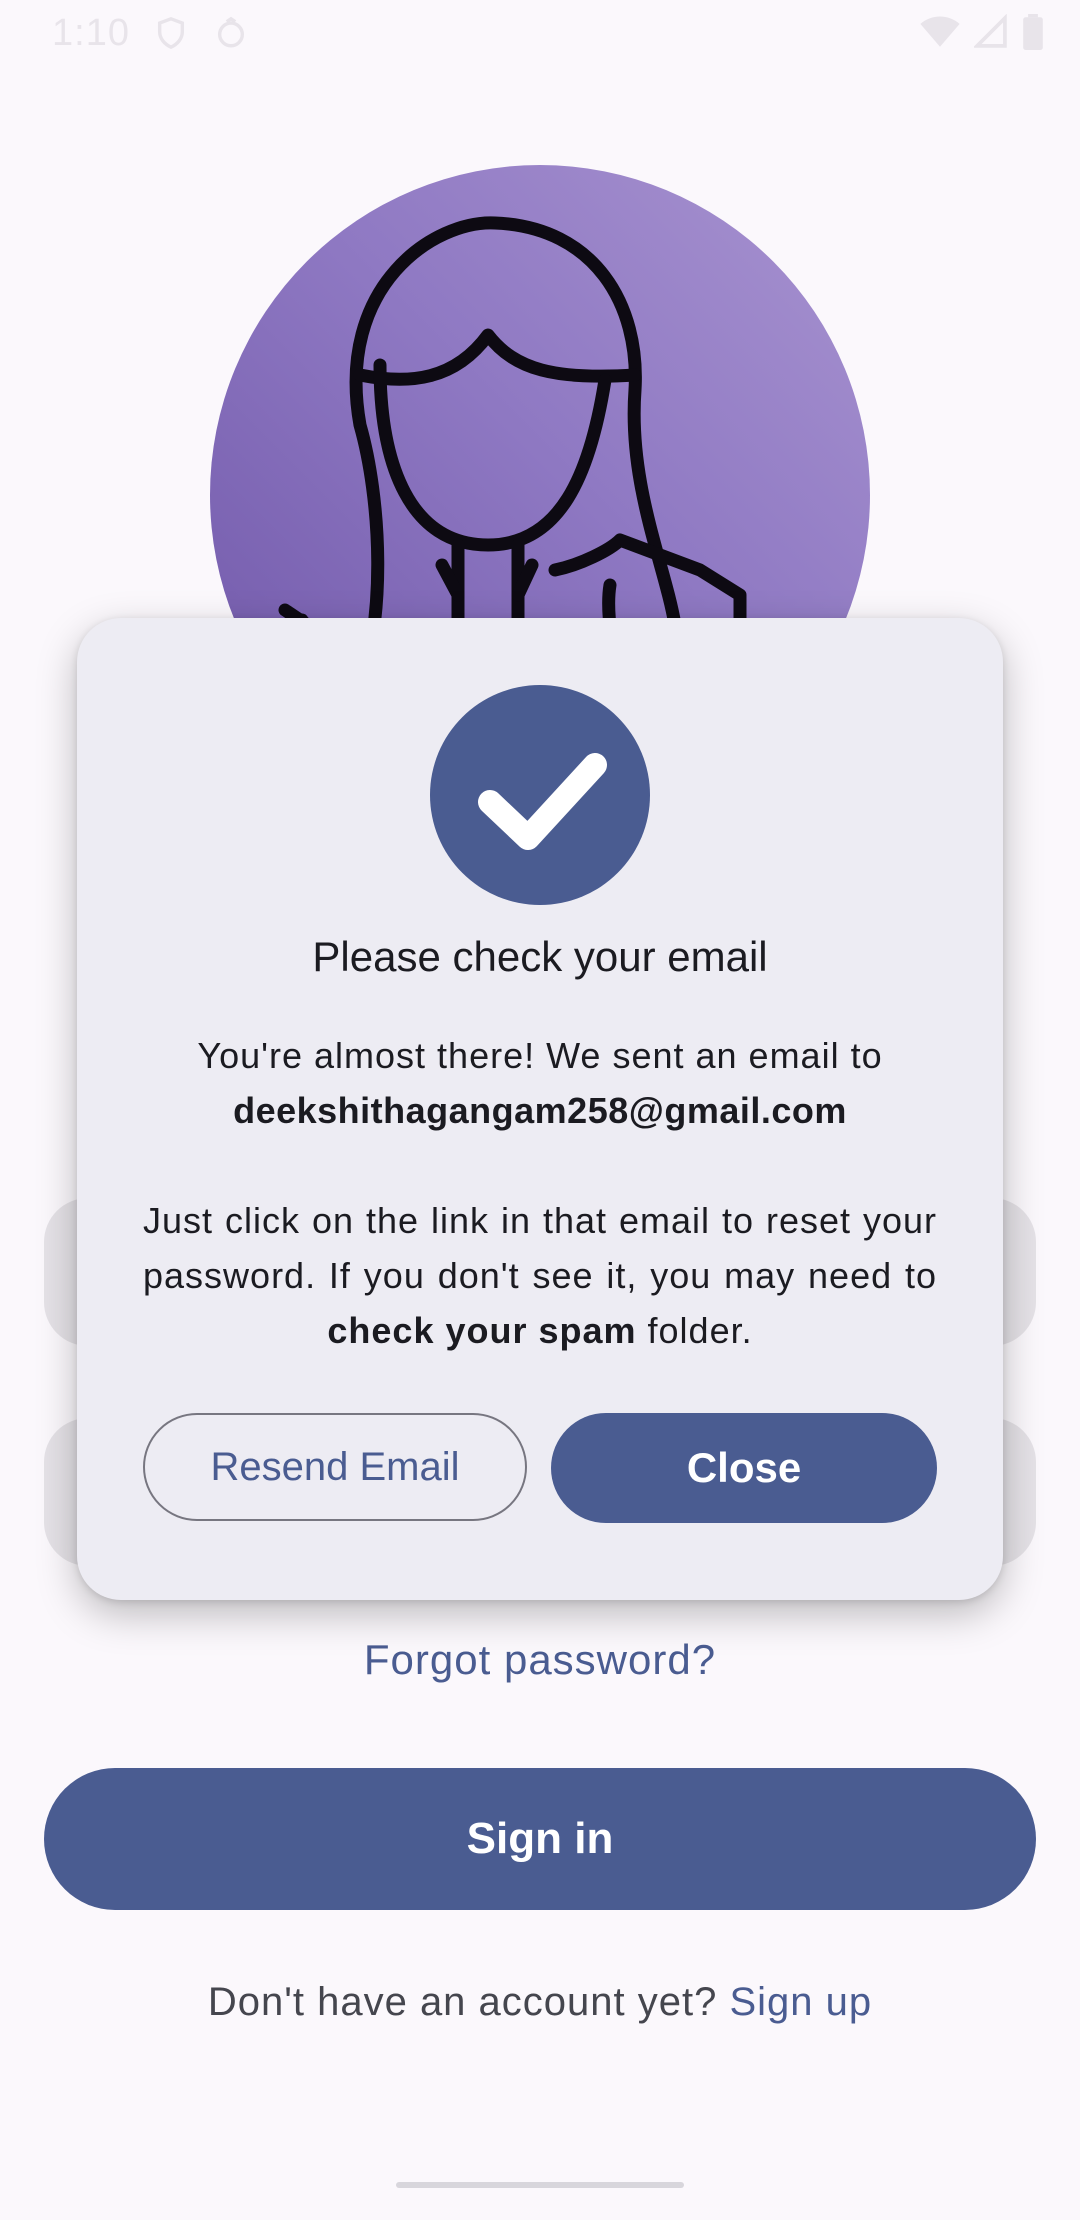  Describe the element at coordinates (1033, 32) in the screenshot. I see `battery-icon` at that location.